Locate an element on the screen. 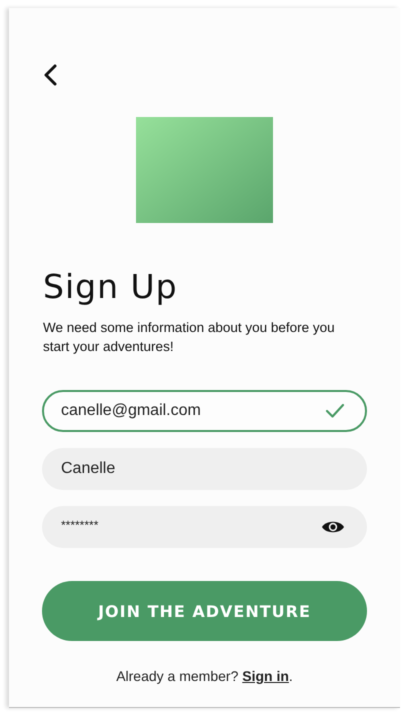 The image size is (406, 713). back-icon is located at coordinates (50, 75).